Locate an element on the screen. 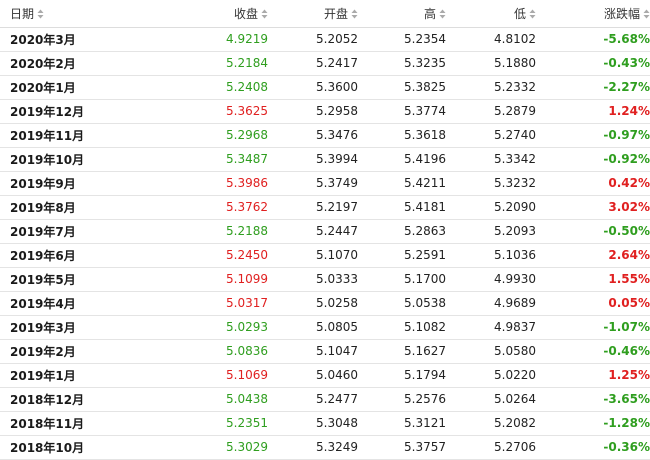  column-header-low: 低 is located at coordinates (491, 14).